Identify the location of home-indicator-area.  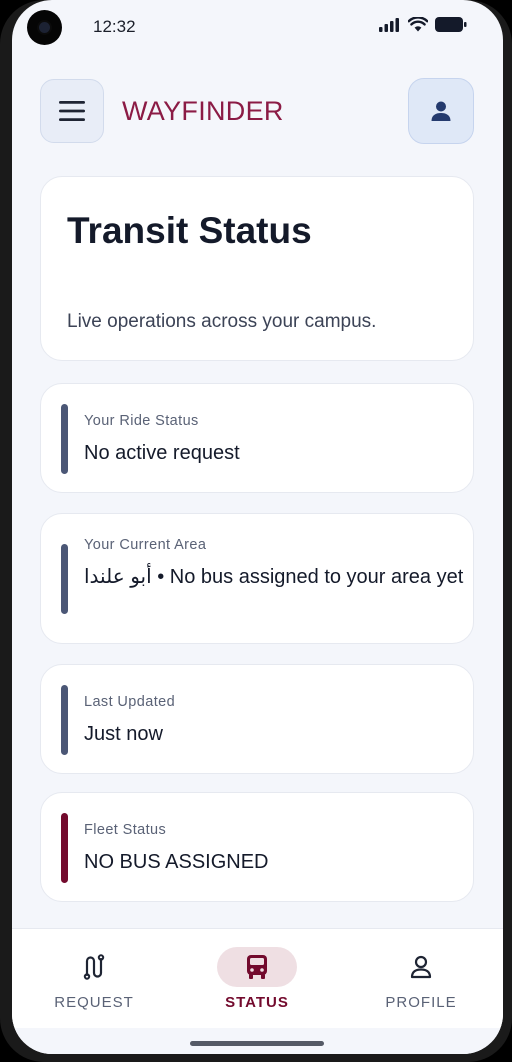
(257, 1041).